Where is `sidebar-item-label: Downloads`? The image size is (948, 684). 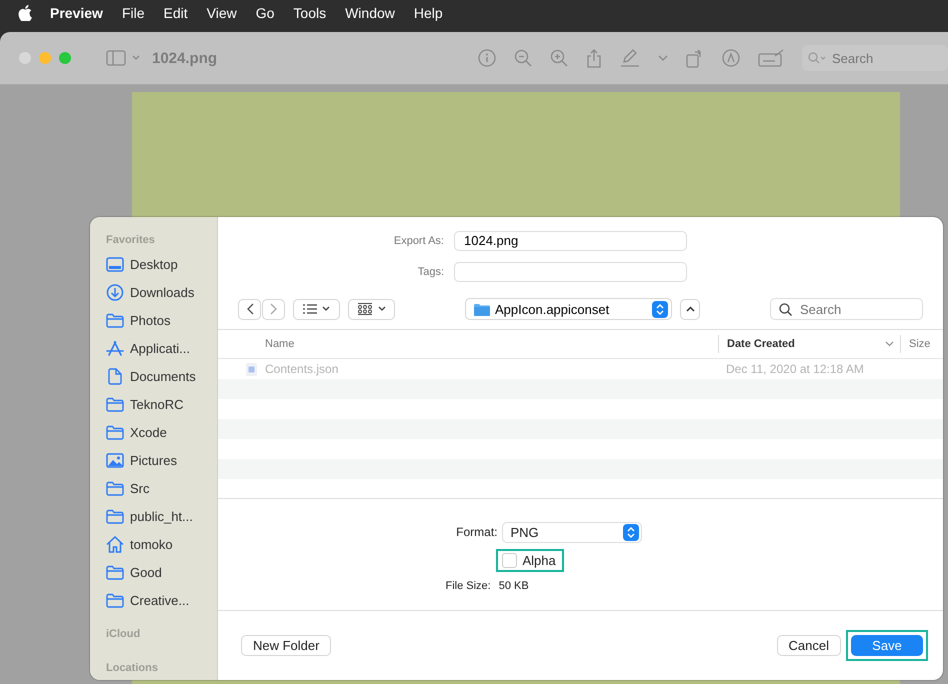 sidebar-item-label: Downloads is located at coordinates (162, 292).